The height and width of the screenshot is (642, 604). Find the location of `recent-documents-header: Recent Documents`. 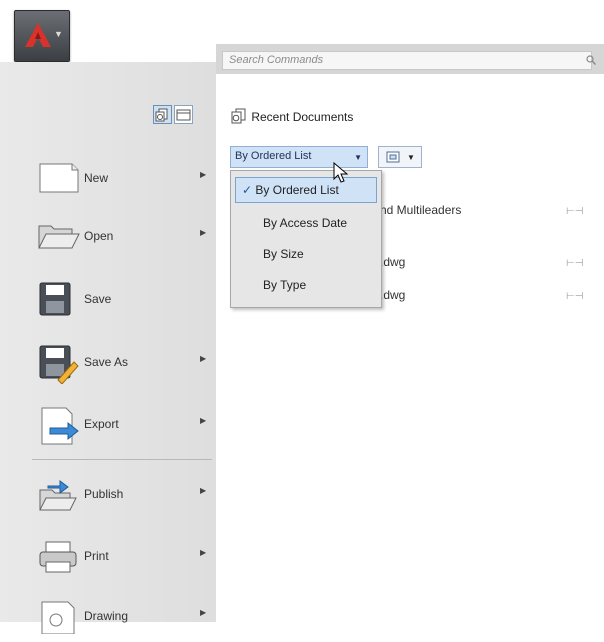

recent-documents-header: Recent Documents is located at coordinates (291, 116).